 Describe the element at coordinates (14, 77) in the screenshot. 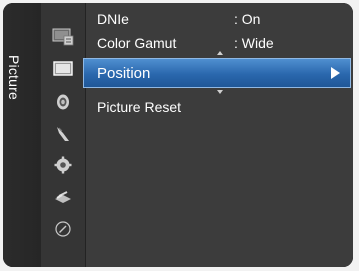

I see `menu-title: Picture` at that location.